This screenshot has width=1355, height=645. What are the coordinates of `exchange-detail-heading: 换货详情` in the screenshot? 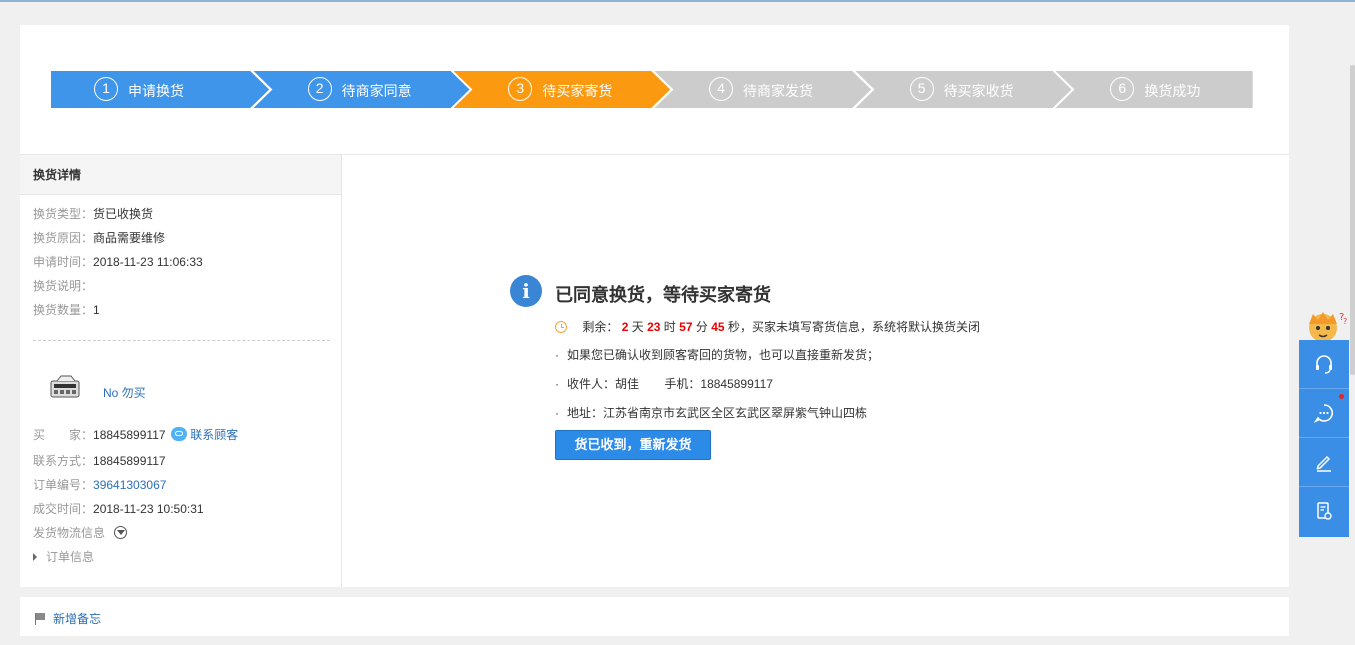 It's located at (180, 175).